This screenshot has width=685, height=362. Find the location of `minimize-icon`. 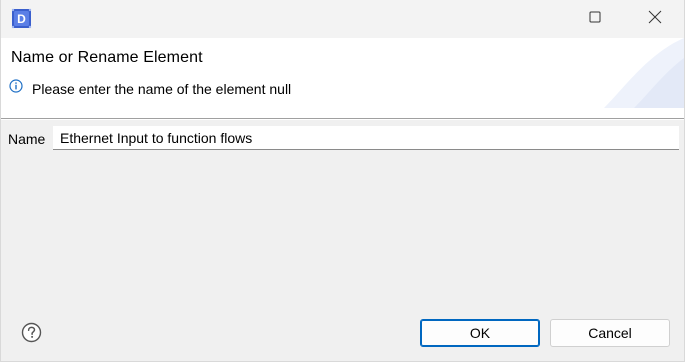

minimize-icon is located at coordinates (549, 19).